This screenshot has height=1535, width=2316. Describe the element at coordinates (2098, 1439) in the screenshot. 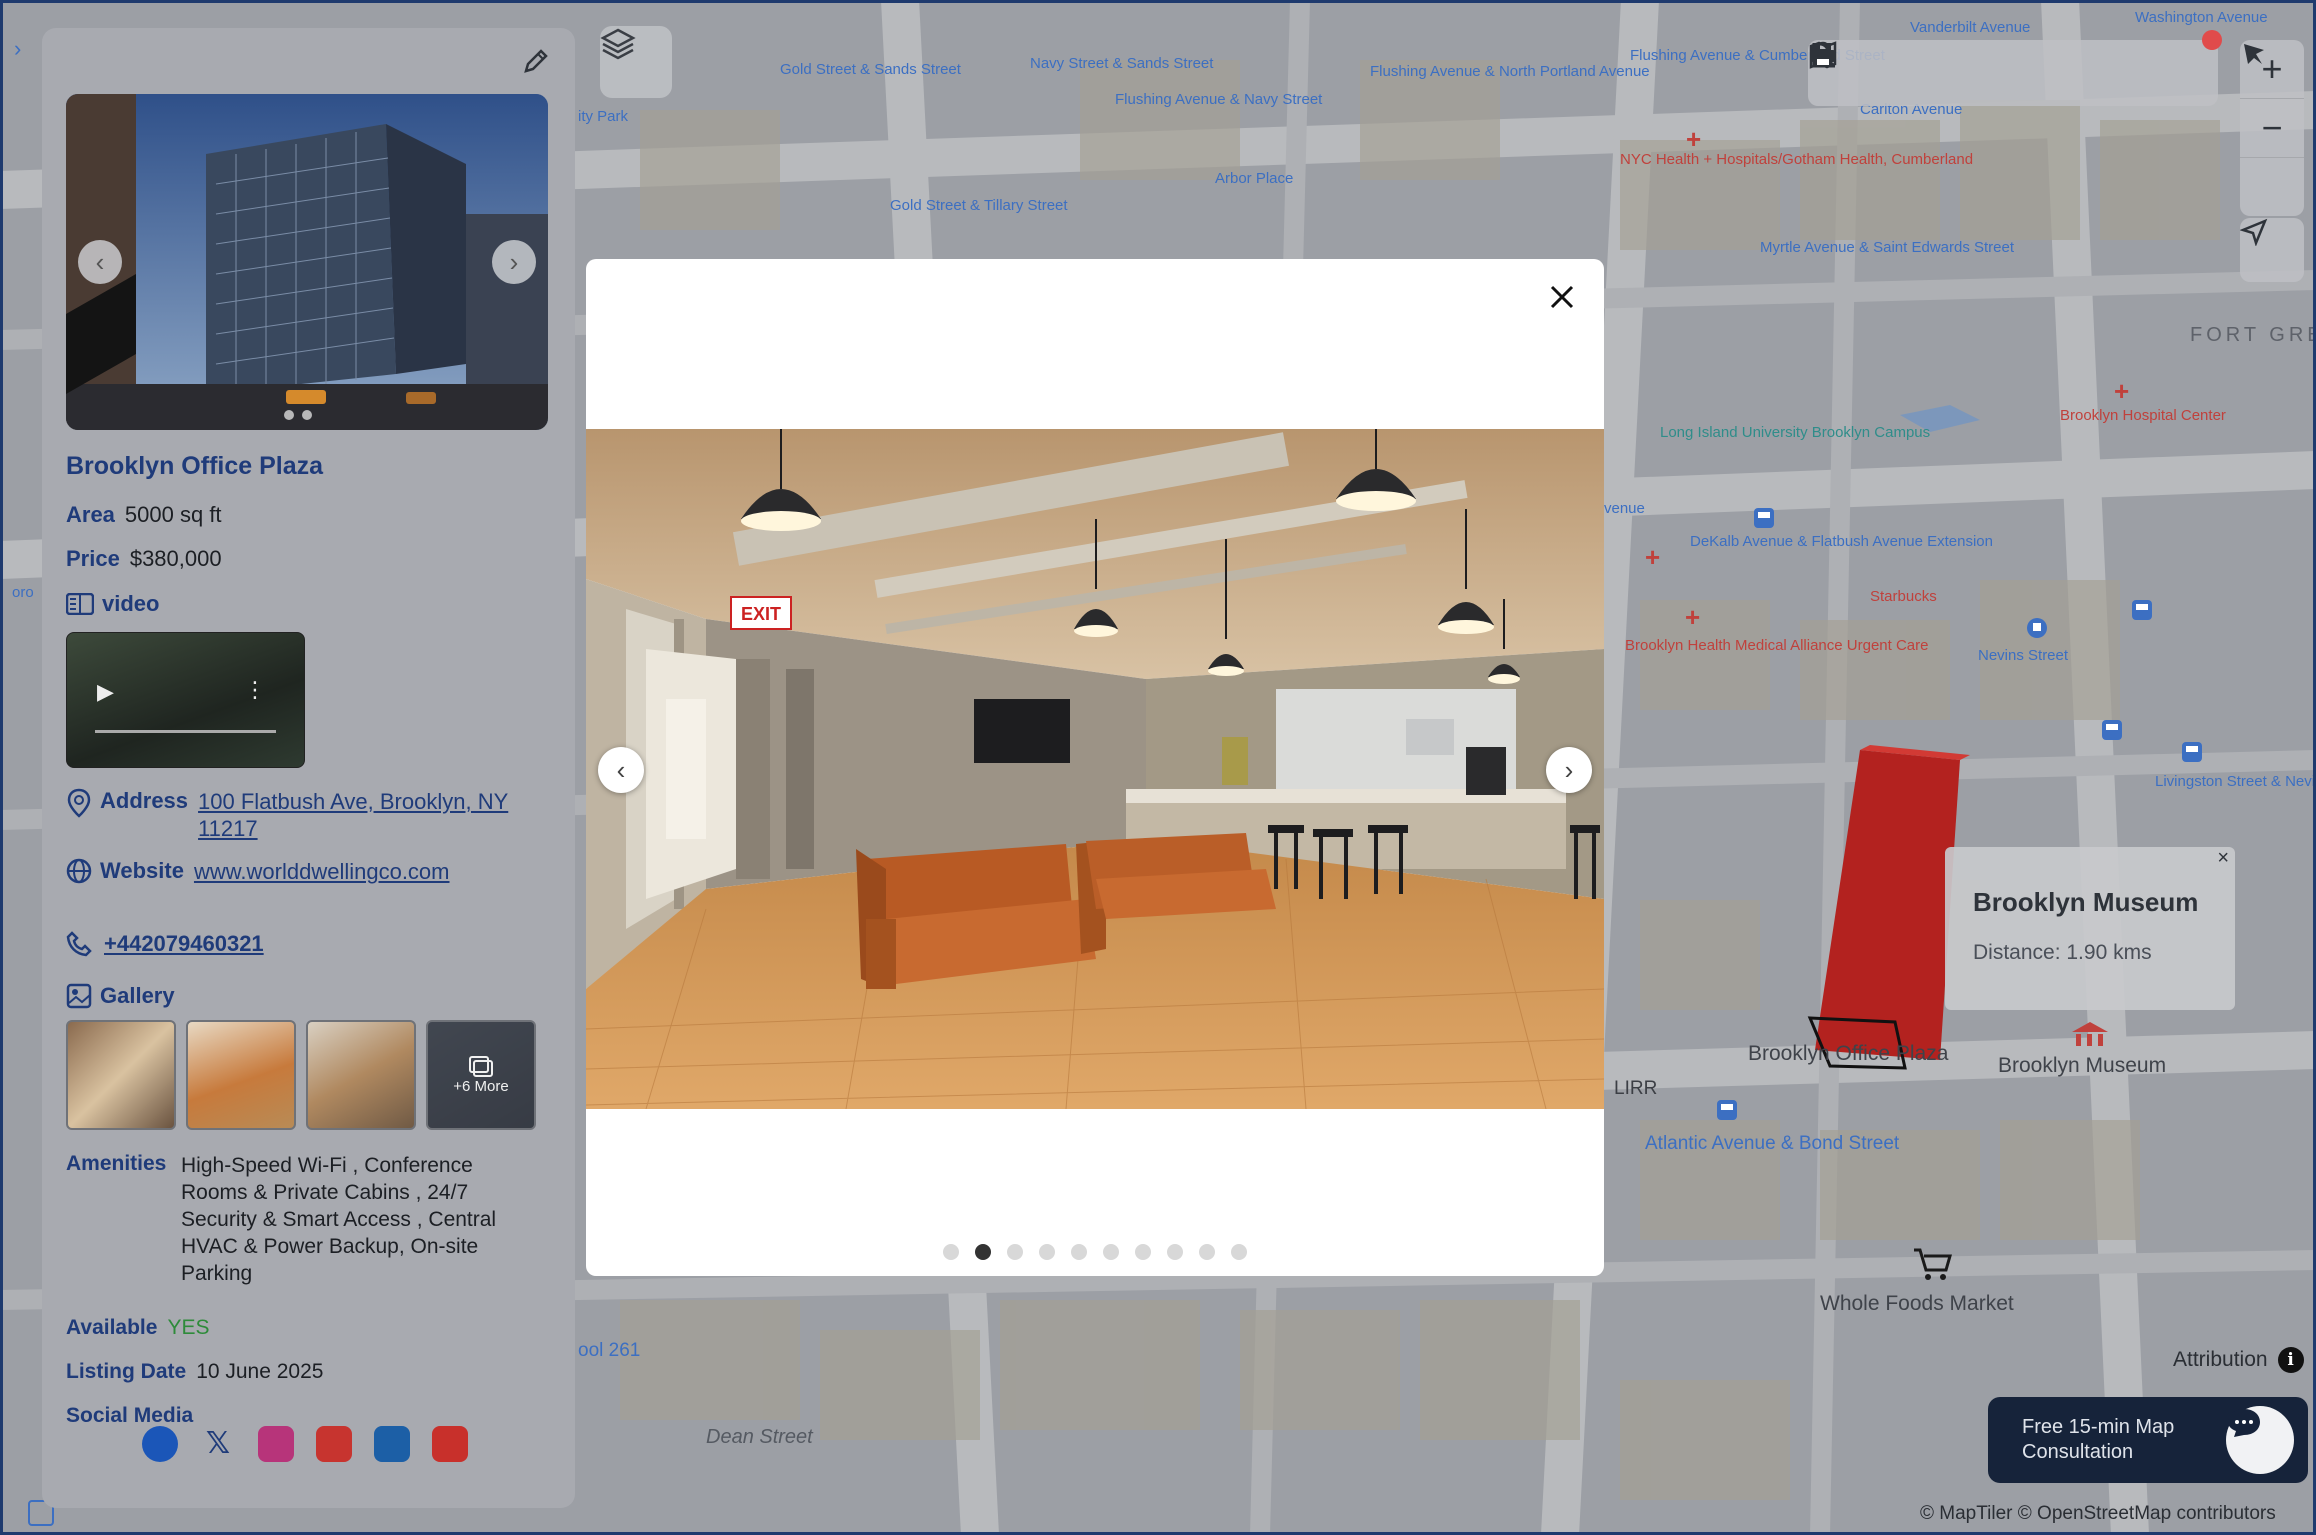

I see `consultation-label: Free 15-min Map Consultation` at that location.